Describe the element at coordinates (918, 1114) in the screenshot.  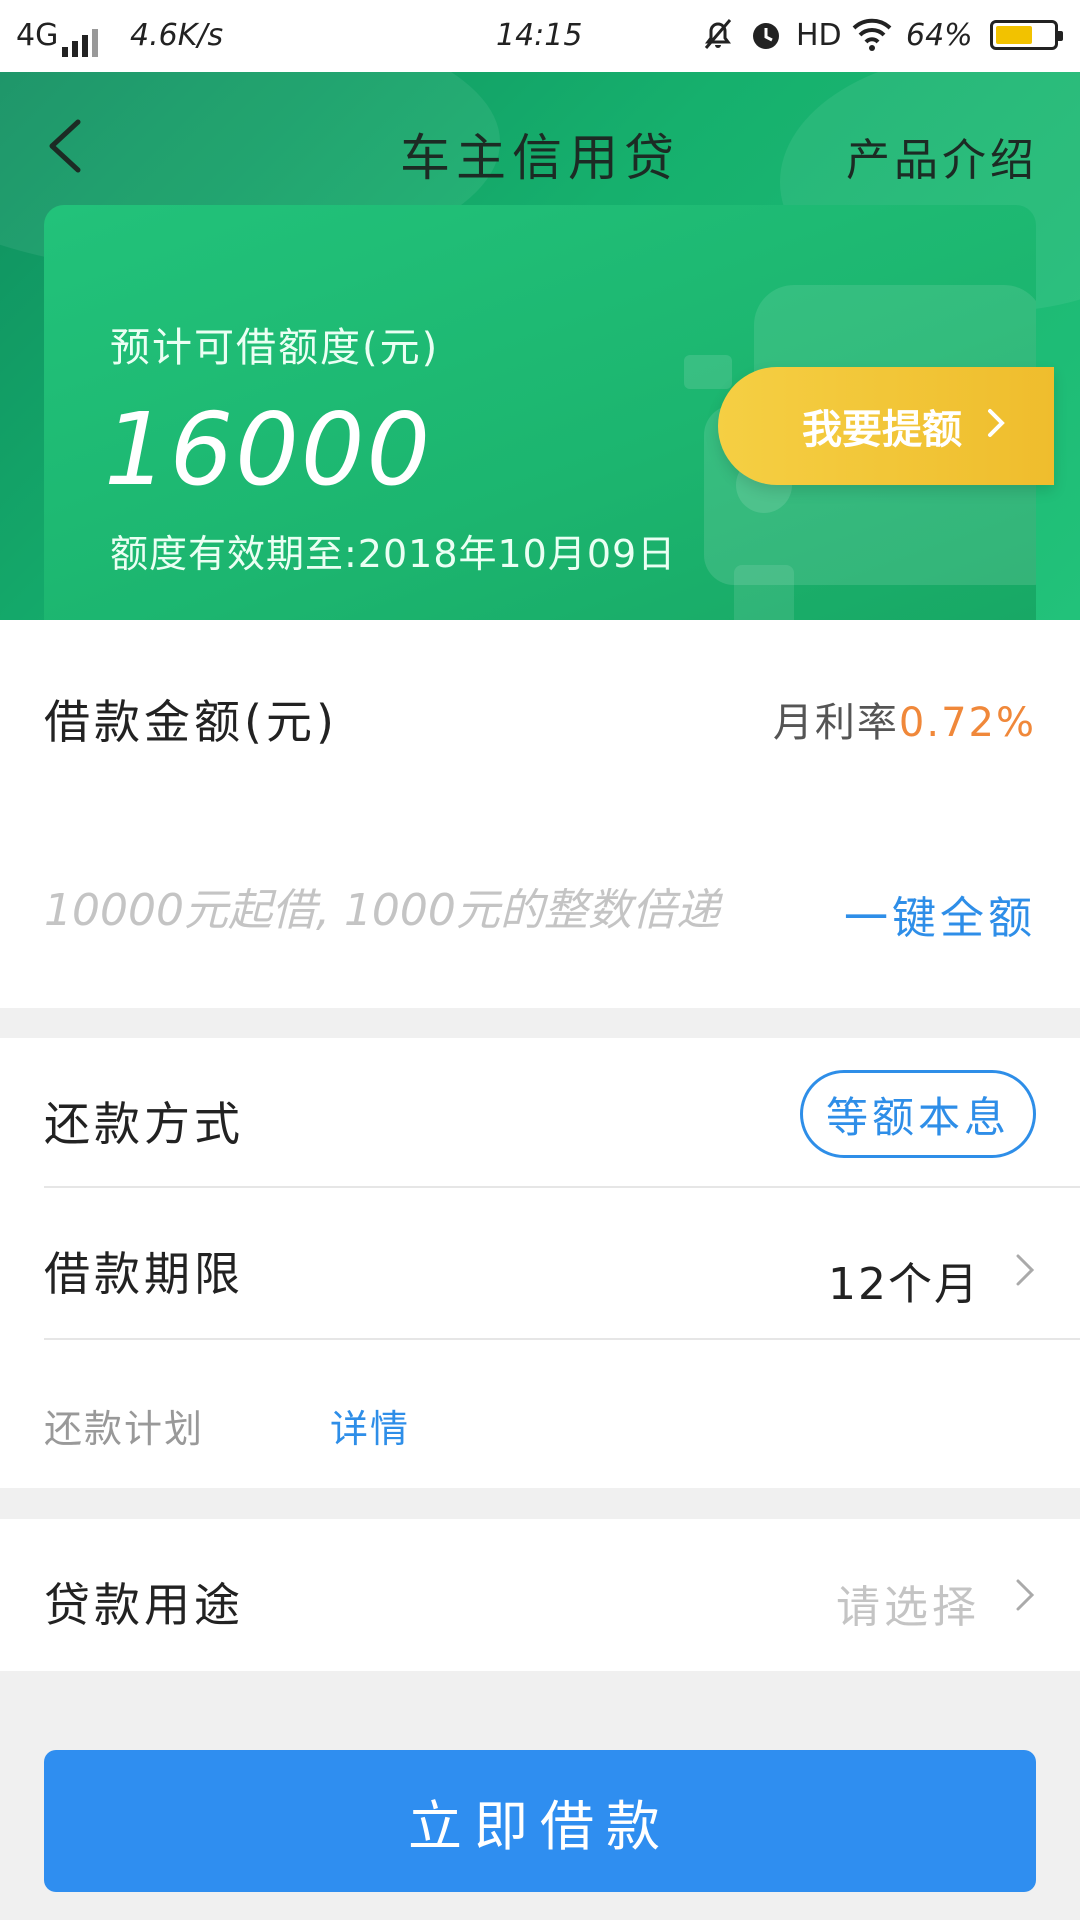
I see `repayment-method-option: 等额本息` at that location.